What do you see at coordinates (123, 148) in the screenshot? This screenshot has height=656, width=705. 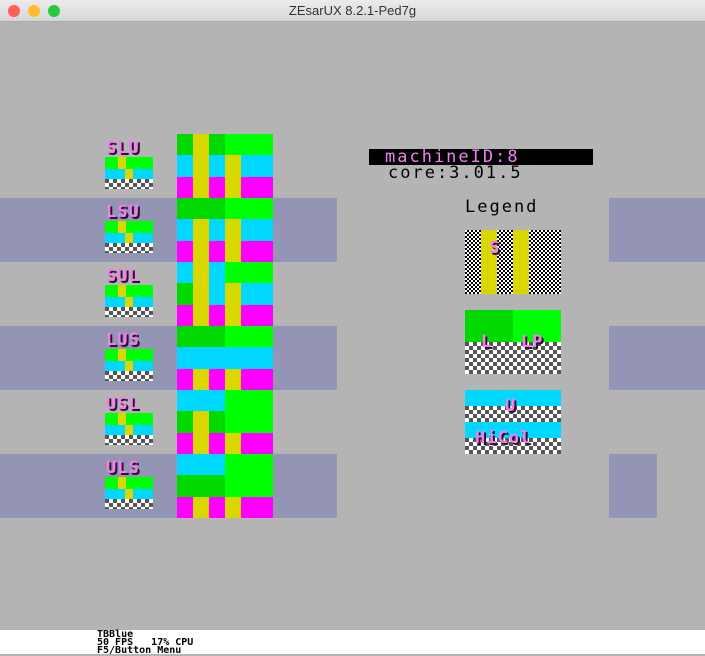 I see `layer-order-label: SLU` at bounding box center [123, 148].